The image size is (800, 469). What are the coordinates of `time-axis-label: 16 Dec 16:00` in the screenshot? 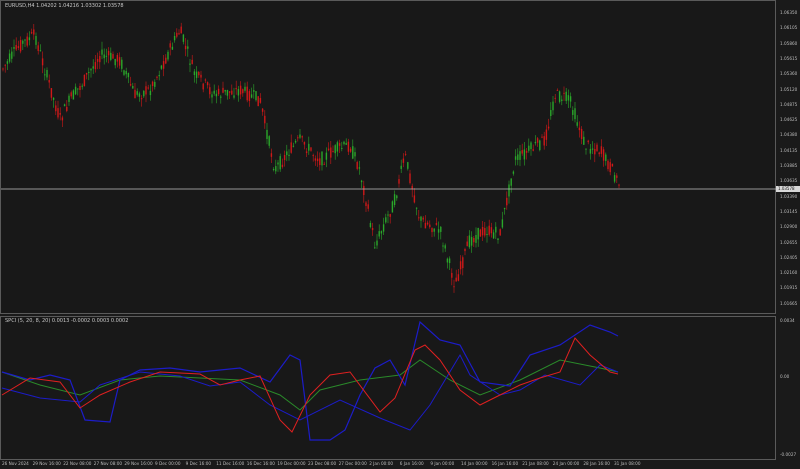 It's located at (260, 463).